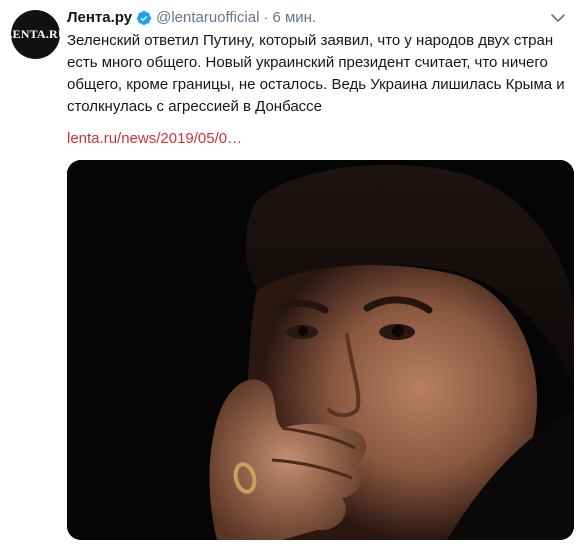  Describe the element at coordinates (207, 18) in the screenshot. I see `author-handle: @lentaruofficial` at that location.